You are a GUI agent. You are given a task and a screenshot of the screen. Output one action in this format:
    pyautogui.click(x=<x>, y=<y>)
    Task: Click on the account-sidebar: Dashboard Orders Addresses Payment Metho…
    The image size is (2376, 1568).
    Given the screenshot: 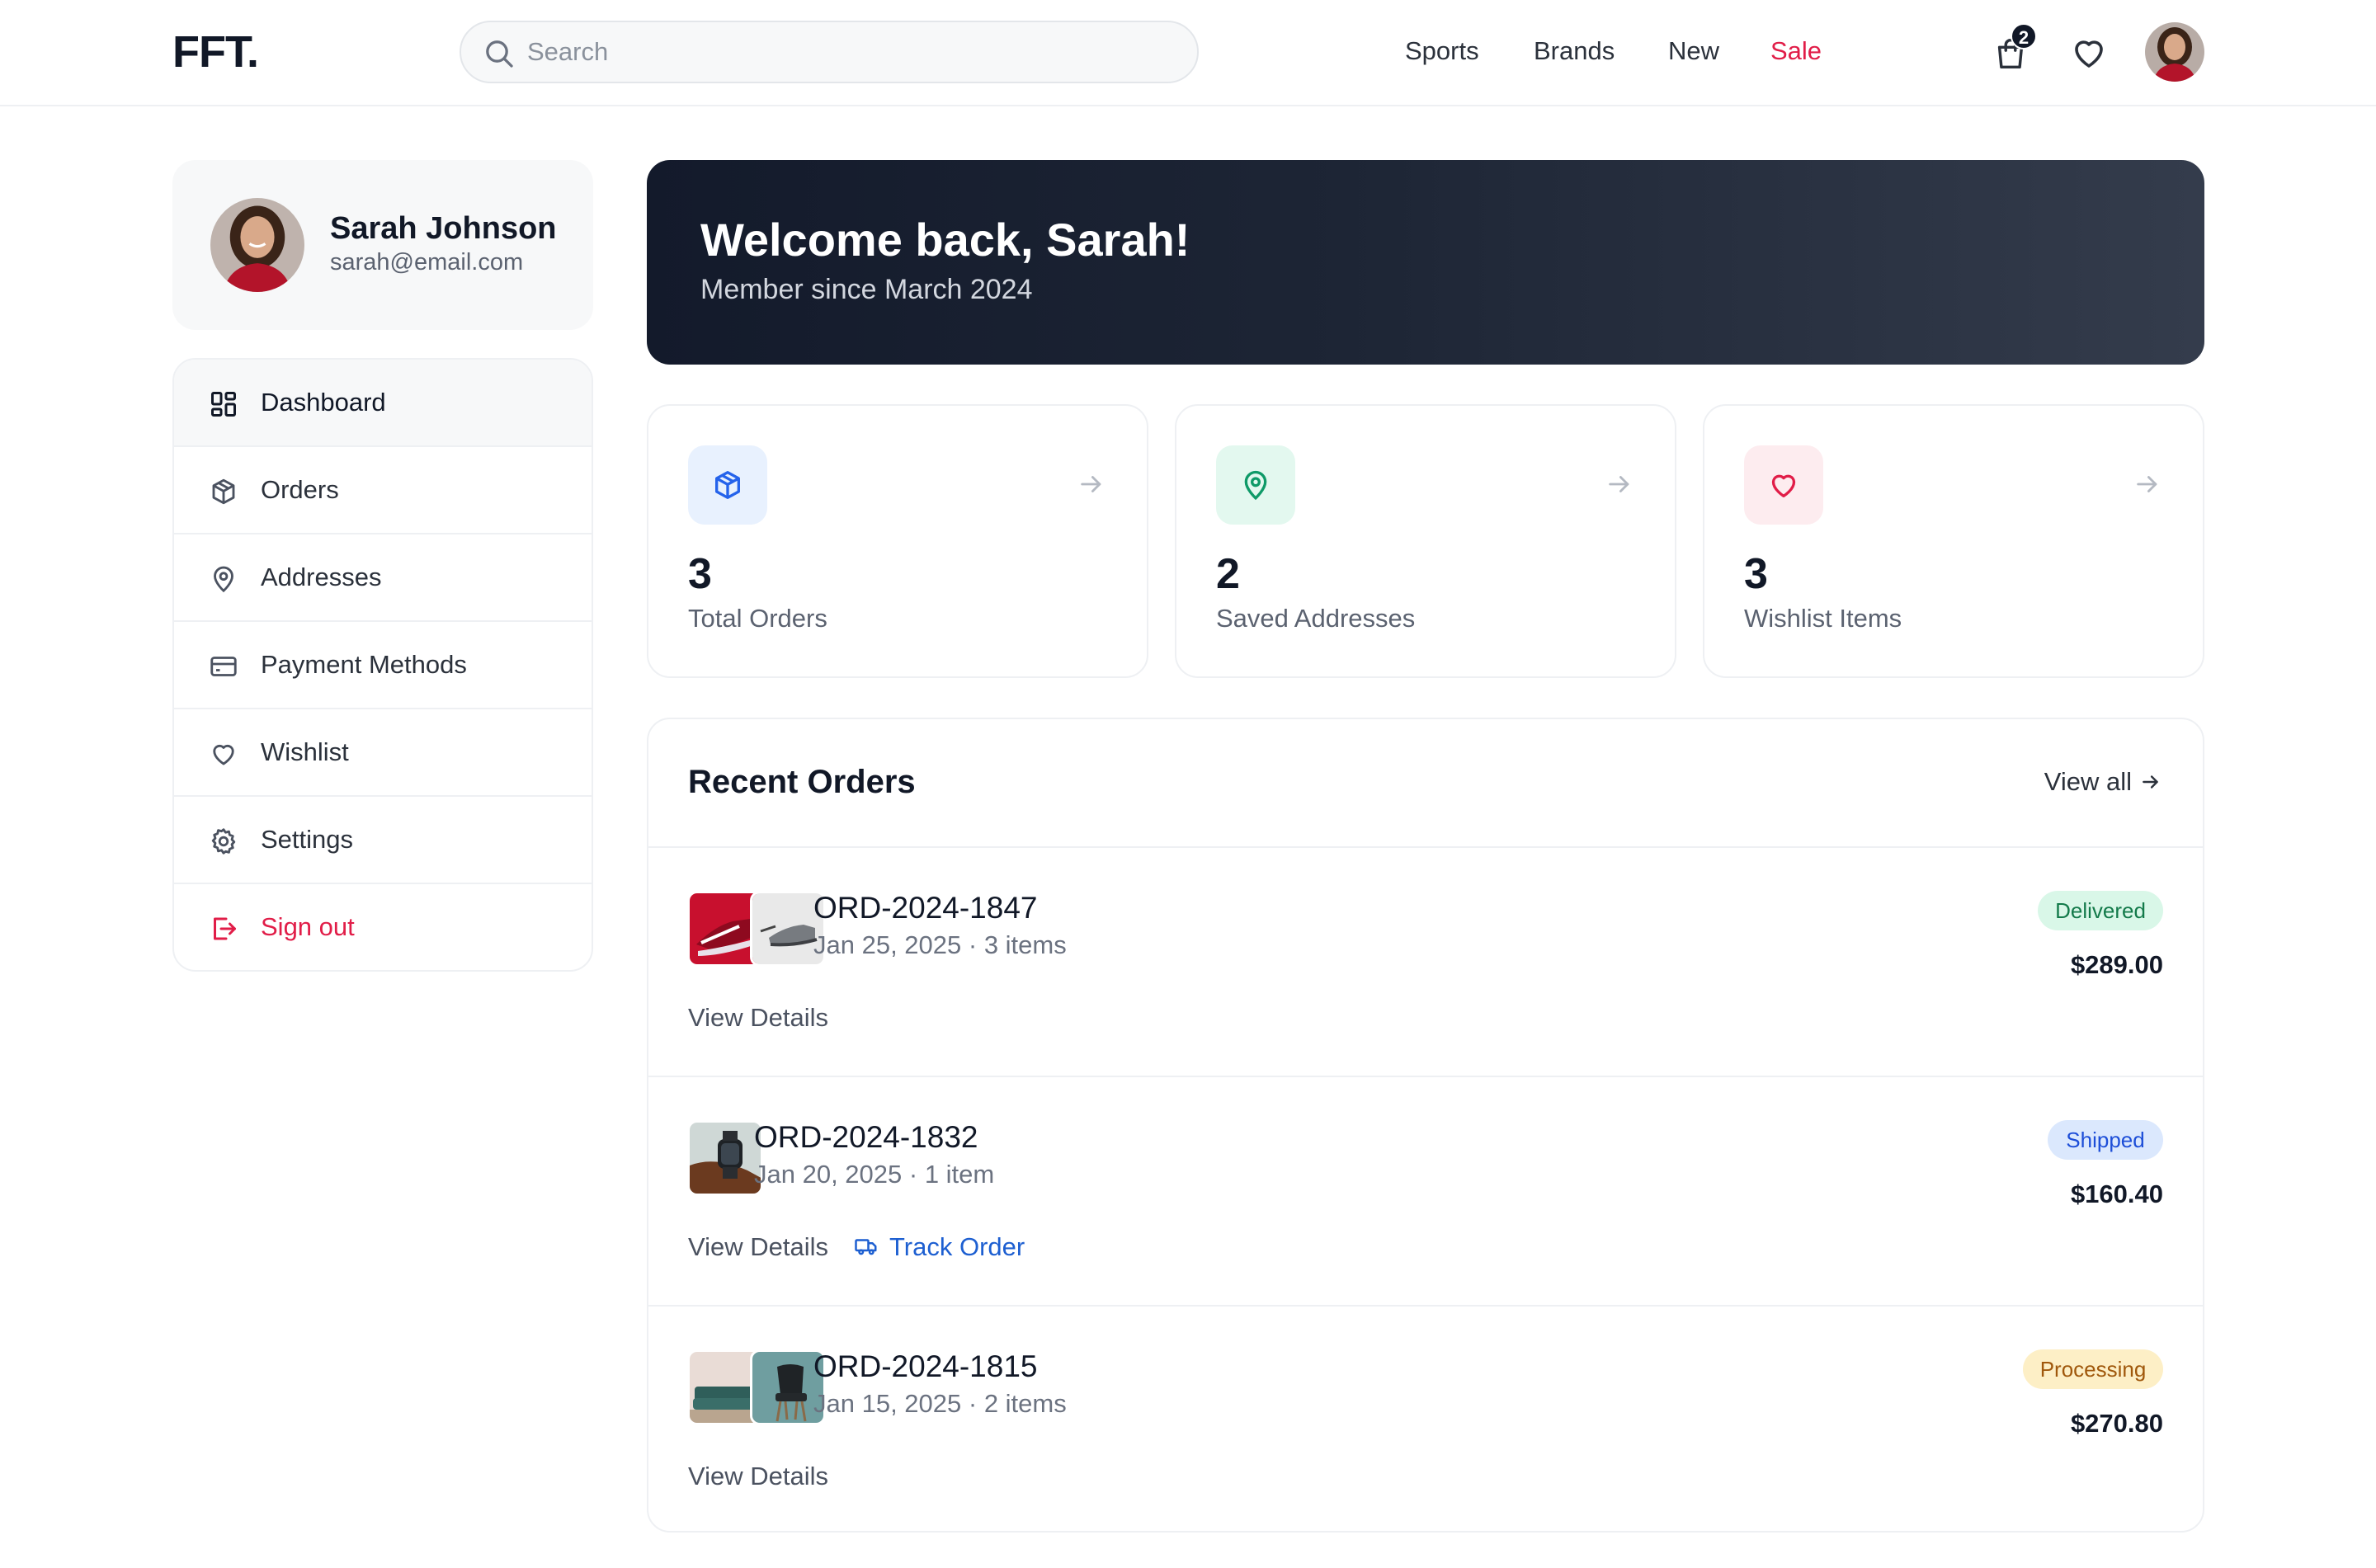 What is the action you would take?
    pyautogui.click(x=382, y=665)
    